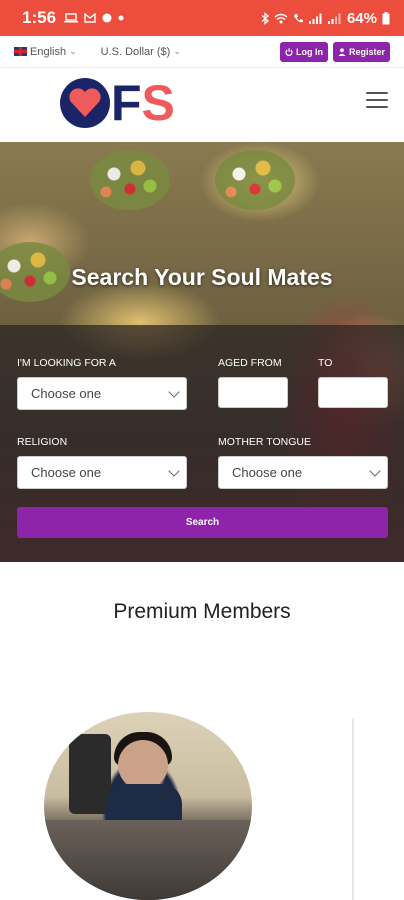 This screenshot has width=404, height=900. I want to click on logo-heart-circle, so click(85, 103).